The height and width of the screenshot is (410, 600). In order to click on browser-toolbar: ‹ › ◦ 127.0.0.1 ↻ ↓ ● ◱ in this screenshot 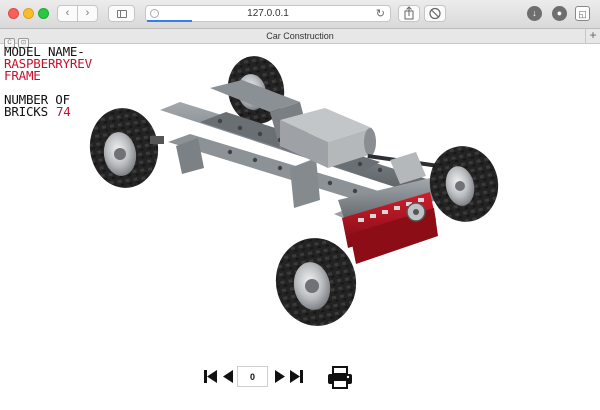, I will do `click(300, 14)`.